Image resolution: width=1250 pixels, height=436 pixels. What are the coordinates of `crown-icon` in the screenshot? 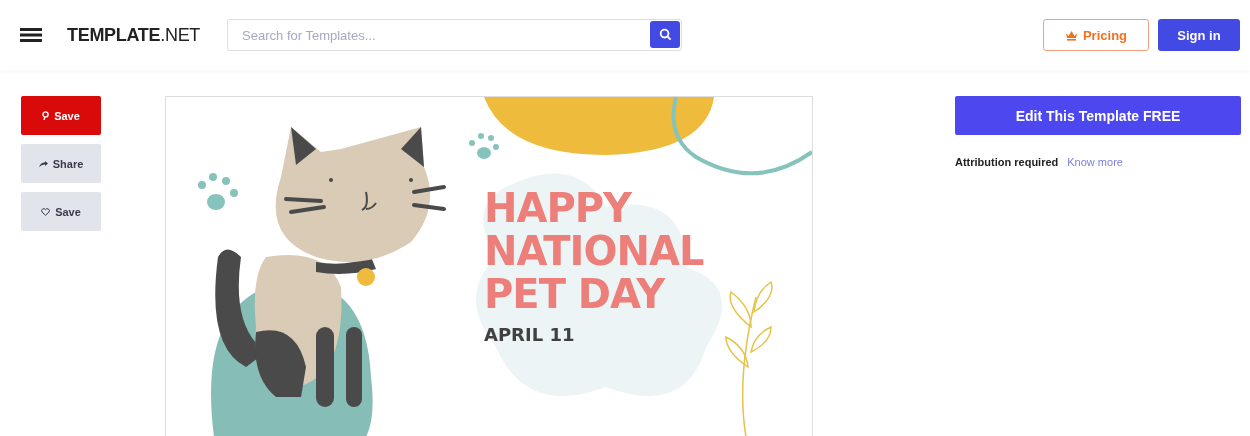 It's located at (1071, 35).